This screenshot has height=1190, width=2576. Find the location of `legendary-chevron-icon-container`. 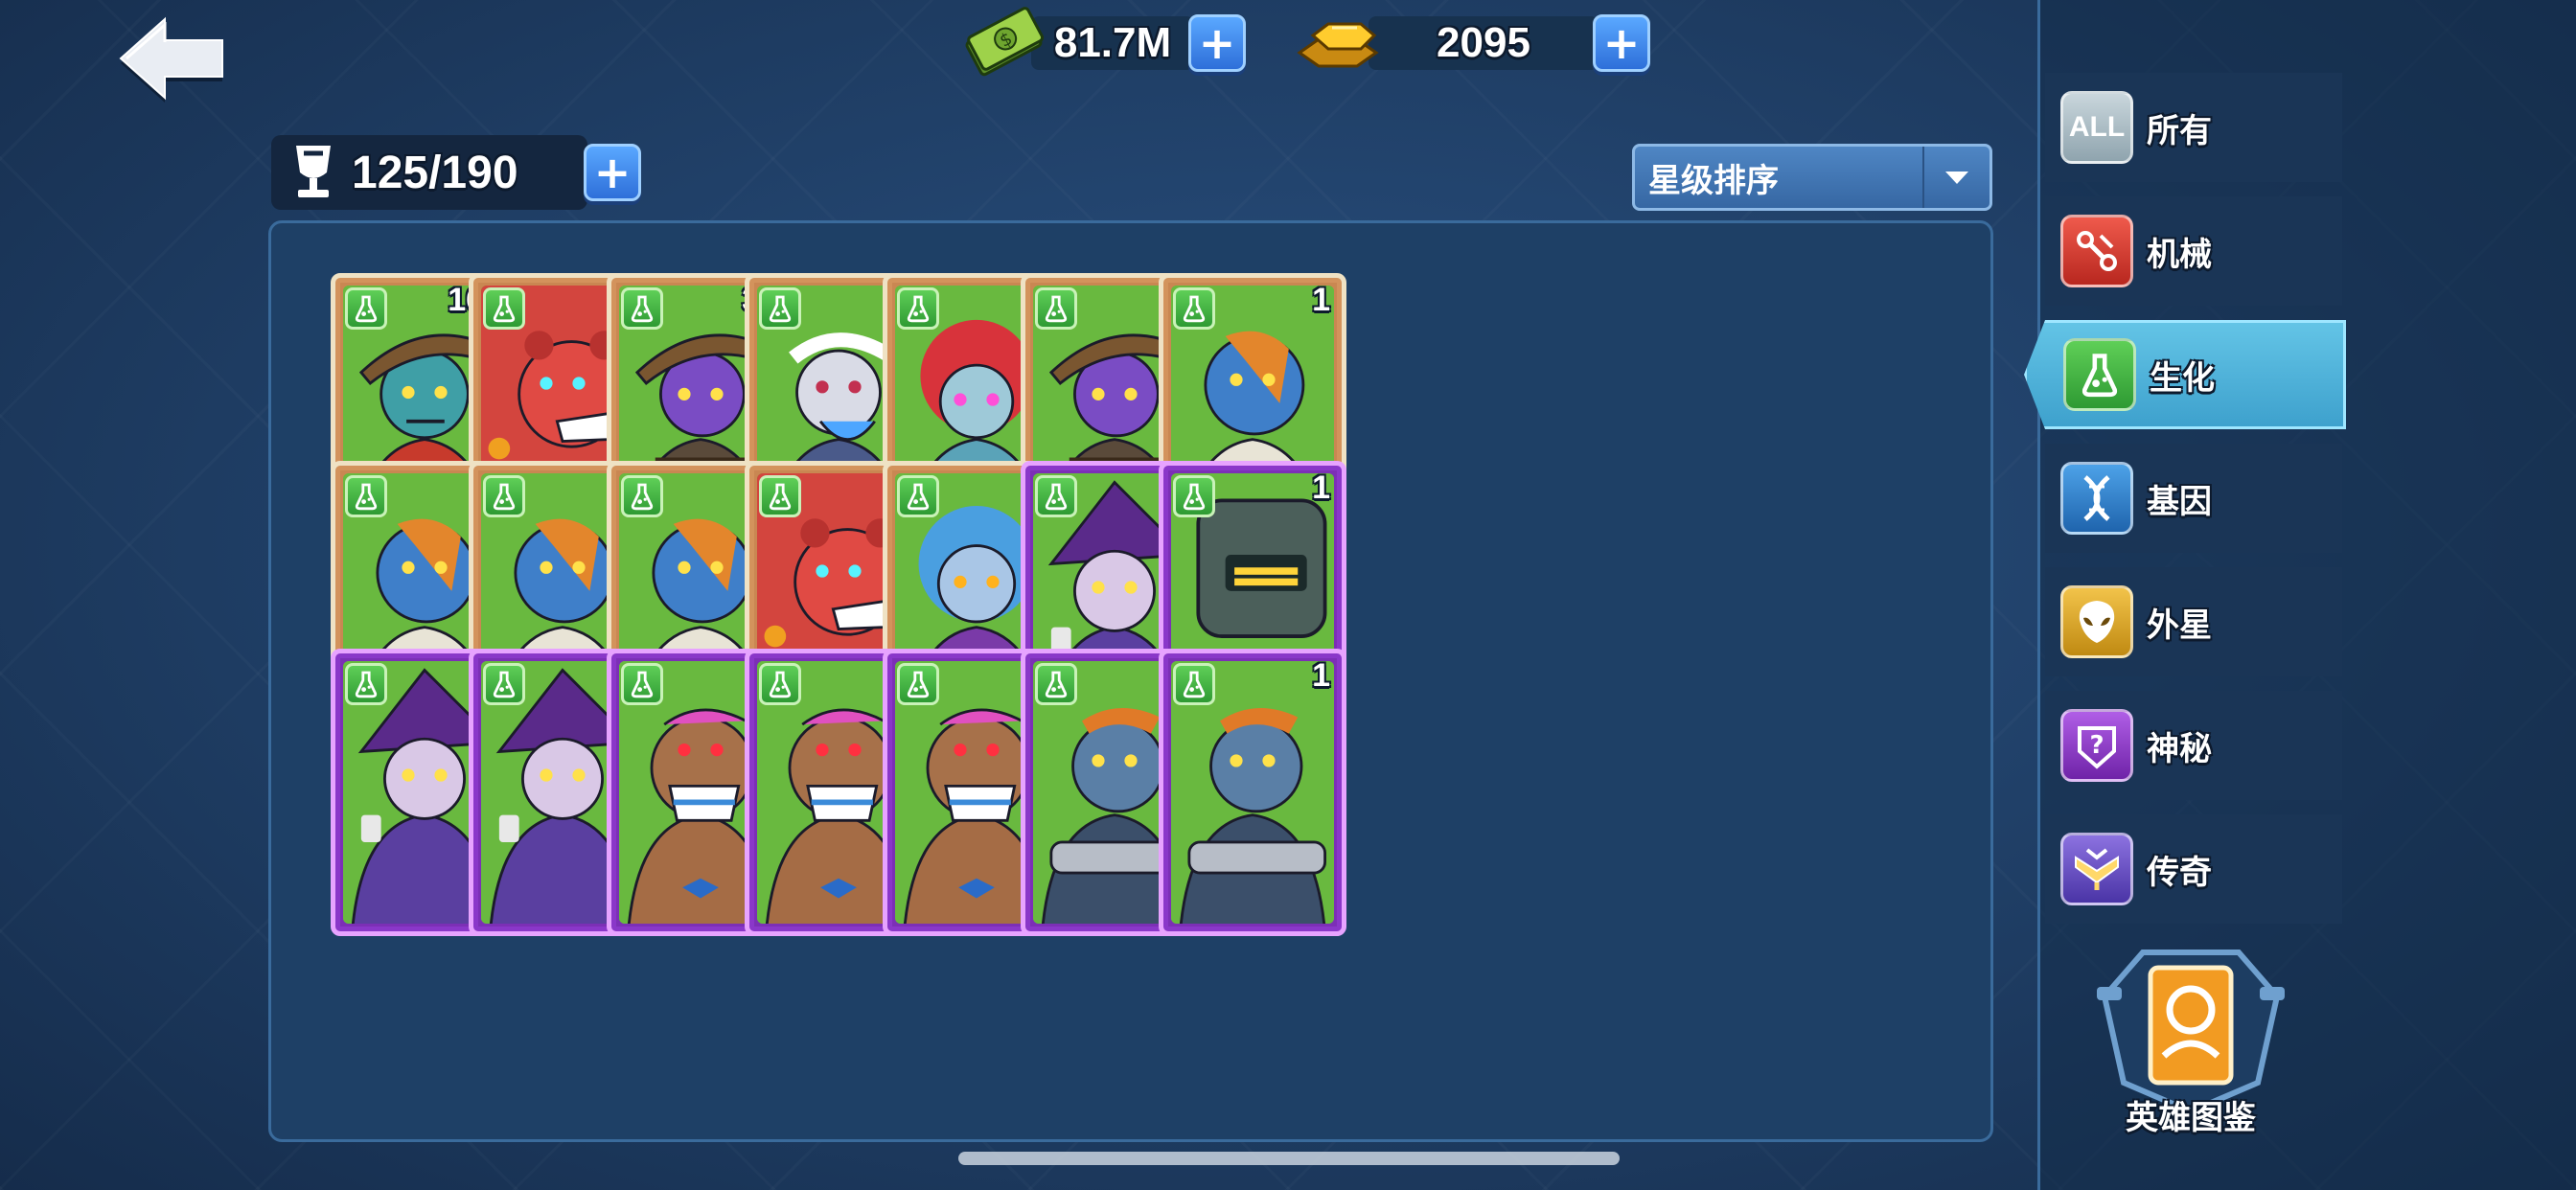

legendary-chevron-icon-container is located at coordinates (2096, 869).